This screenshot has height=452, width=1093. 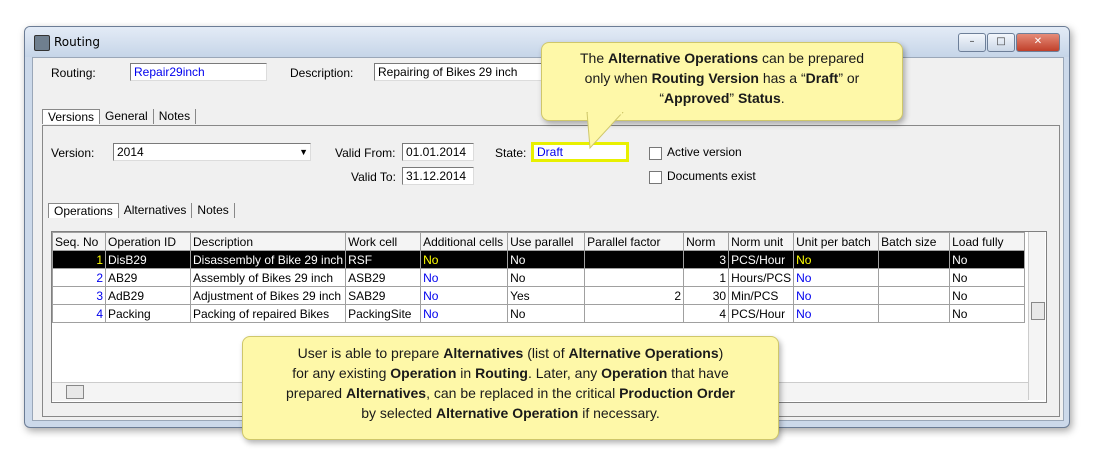 I want to click on col-batch-size: Batch size, so click(x=914, y=241).